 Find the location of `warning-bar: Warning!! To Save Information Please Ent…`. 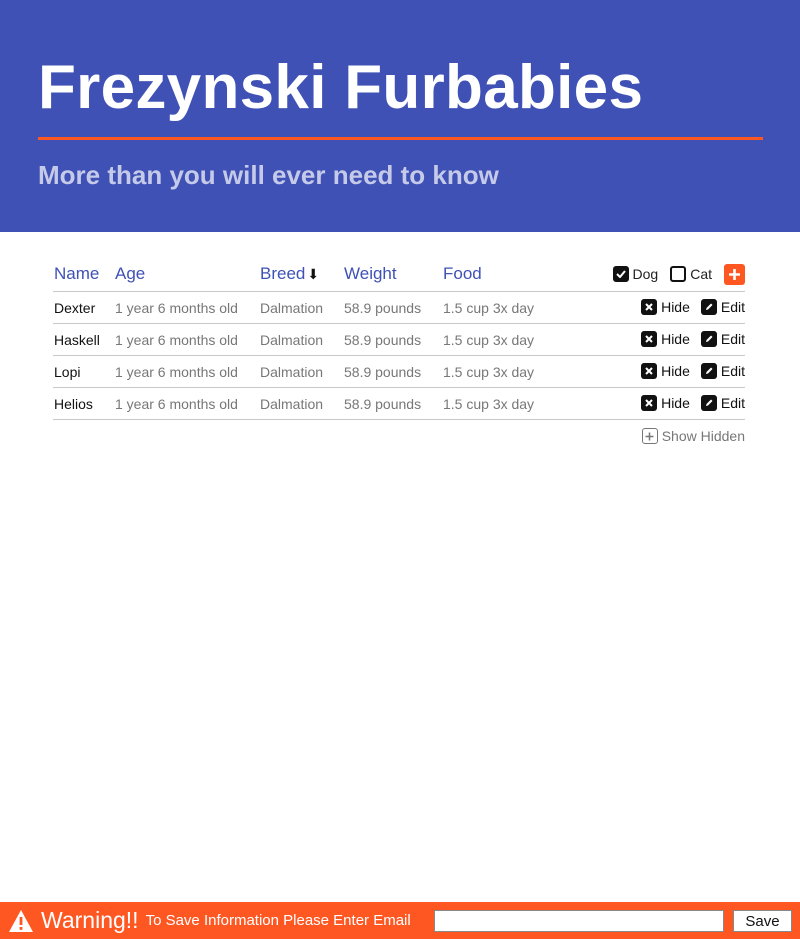

warning-bar: Warning!! To Save Information Please Ent… is located at coordinates (400, 920).